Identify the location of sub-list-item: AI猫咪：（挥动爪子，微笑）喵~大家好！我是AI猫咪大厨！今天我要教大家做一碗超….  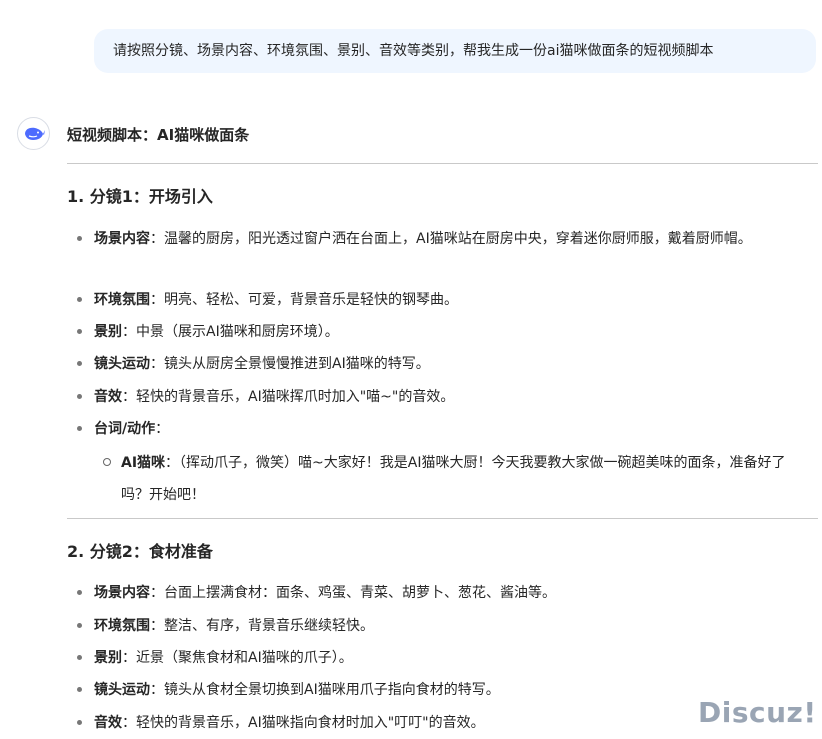
(457, 479).